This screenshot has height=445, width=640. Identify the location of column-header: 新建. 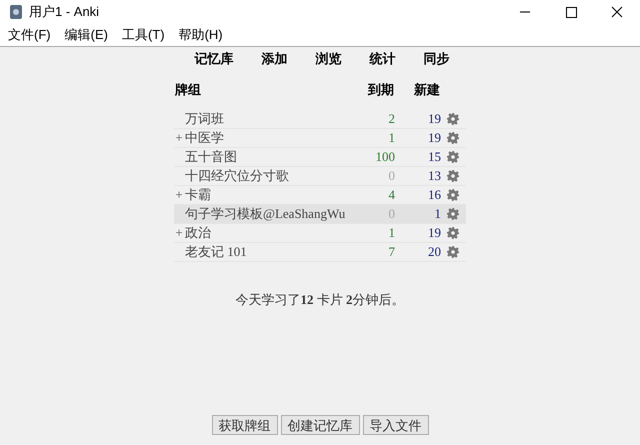
(426, 90).